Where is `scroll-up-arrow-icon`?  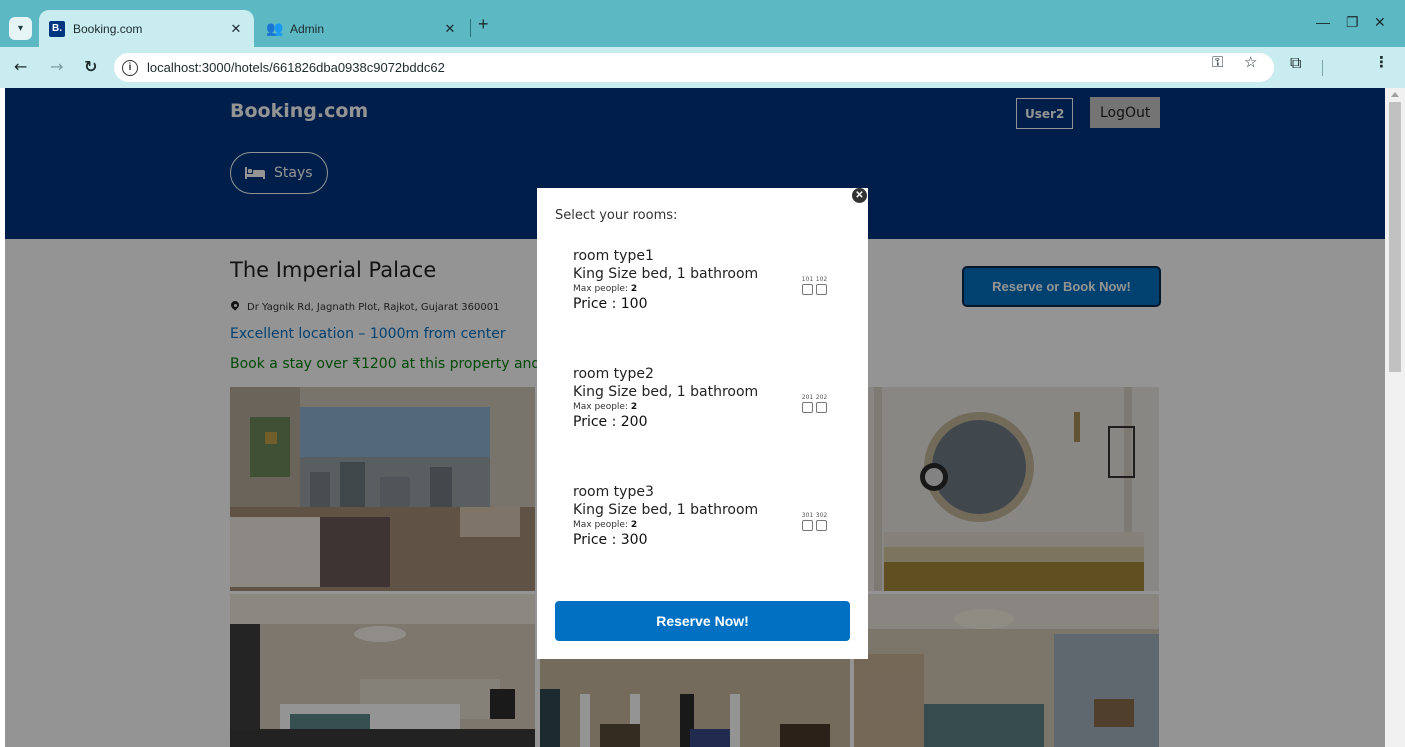 scroll-up-arrow-icon is located at coordinates (1395, 94).